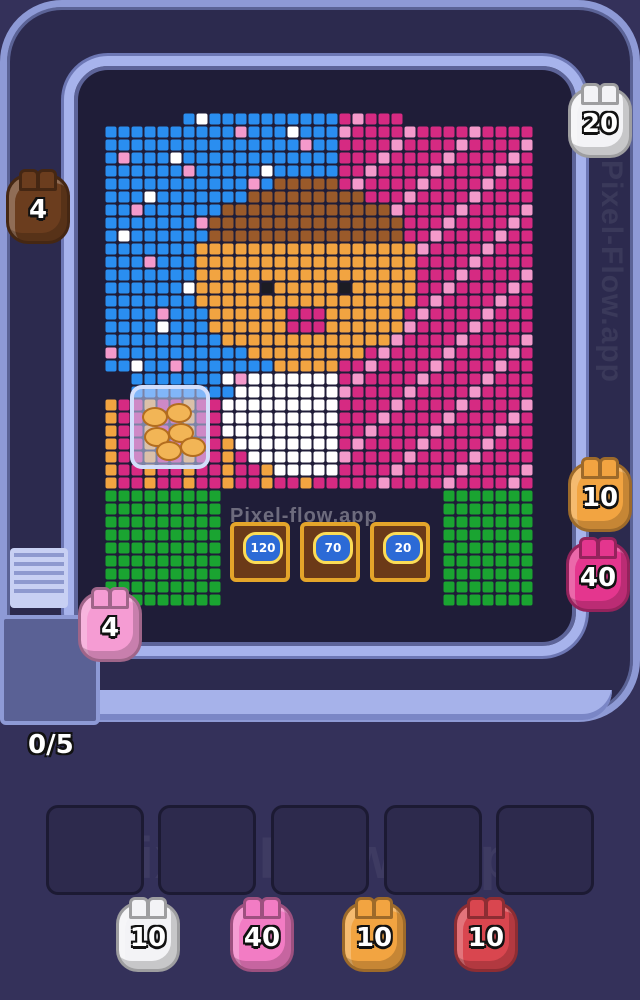  What do you see at coordinates (400, 552) in the screenshot?
I see `chest-slot: 20` at bounding box center [400, 552].